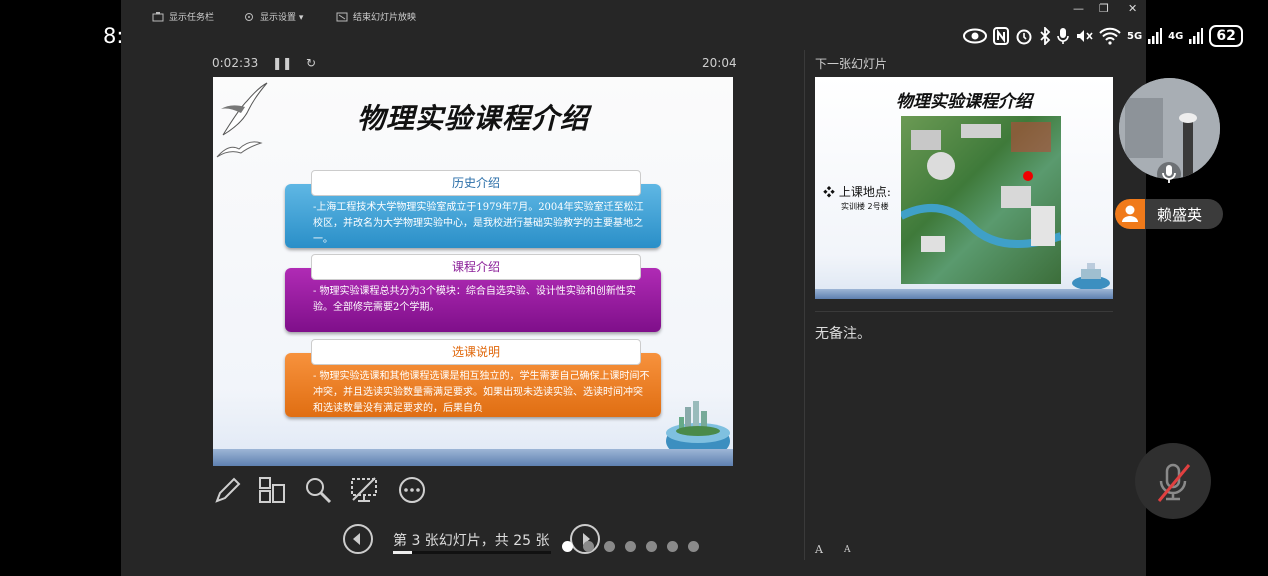 The height and width of the screenshot is (576, 1268). I want to click on campus-map-image, so click(981, 200).